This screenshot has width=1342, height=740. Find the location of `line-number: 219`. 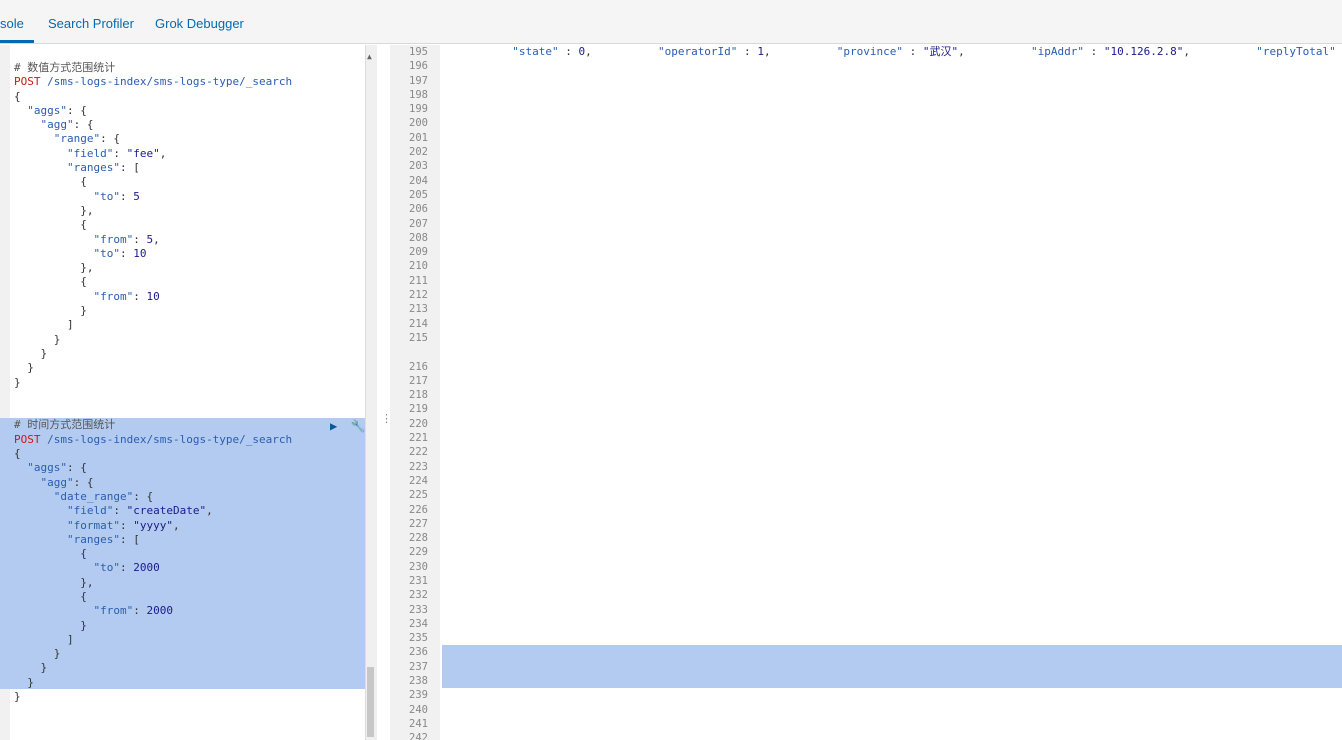

line-number: 219 is located at coordinates (418, 409).